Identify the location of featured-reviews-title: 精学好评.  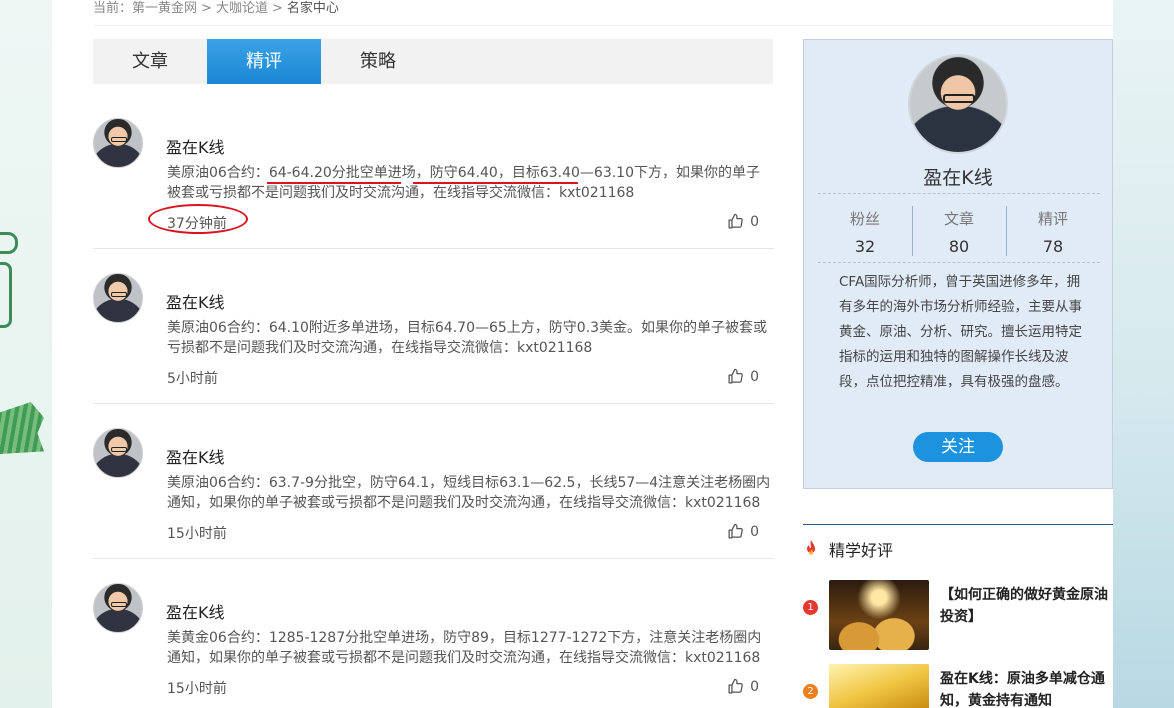
(861, 550).